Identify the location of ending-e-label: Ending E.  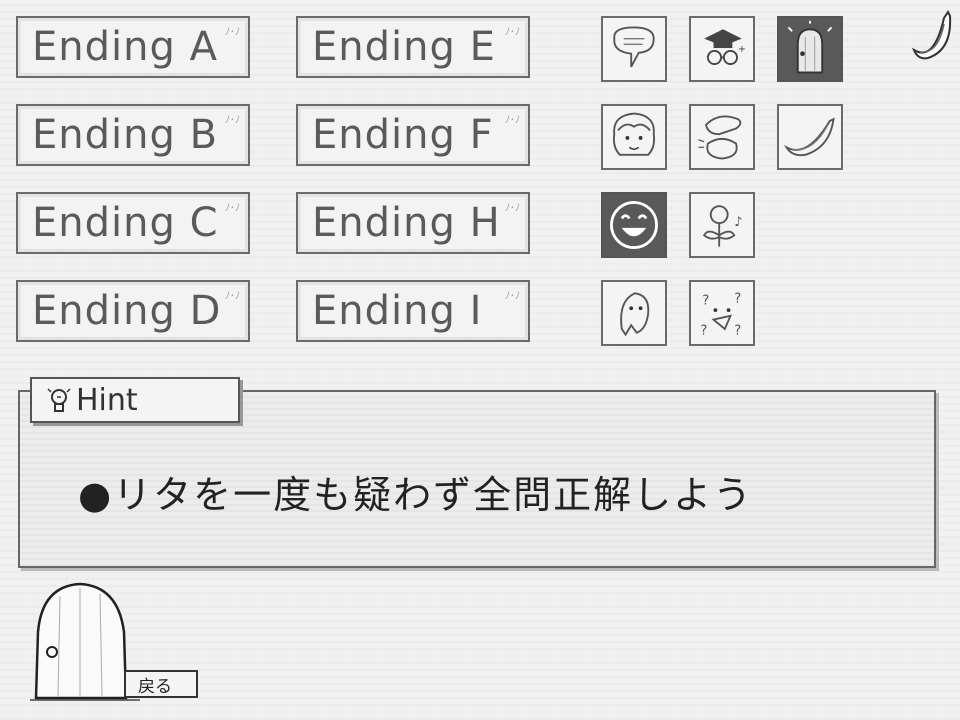
(404, 47).